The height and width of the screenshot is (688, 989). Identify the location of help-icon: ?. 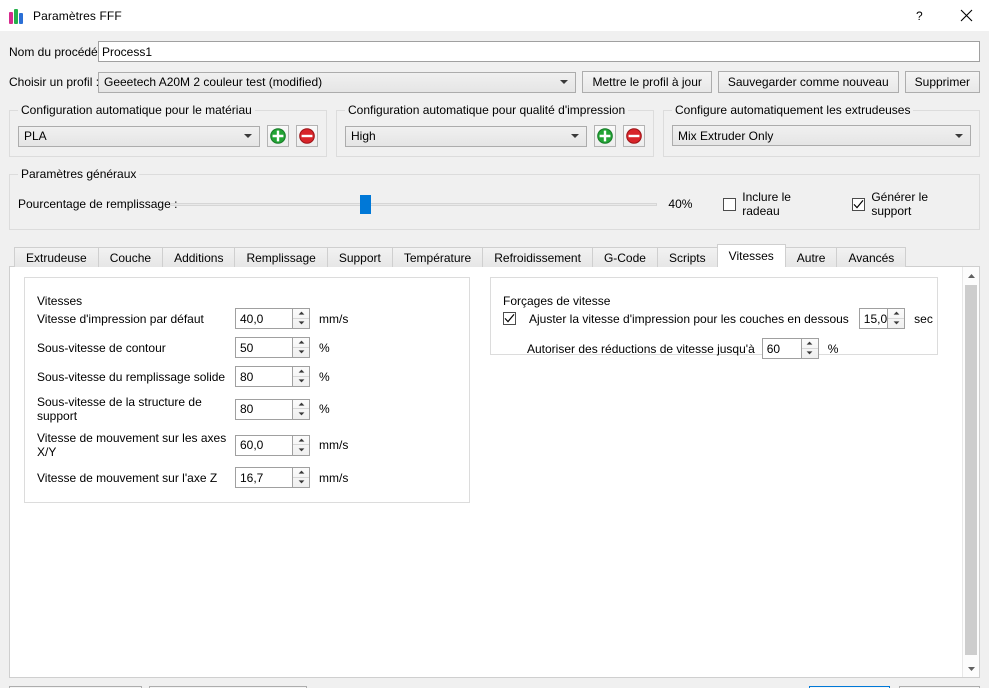
(920, 15).